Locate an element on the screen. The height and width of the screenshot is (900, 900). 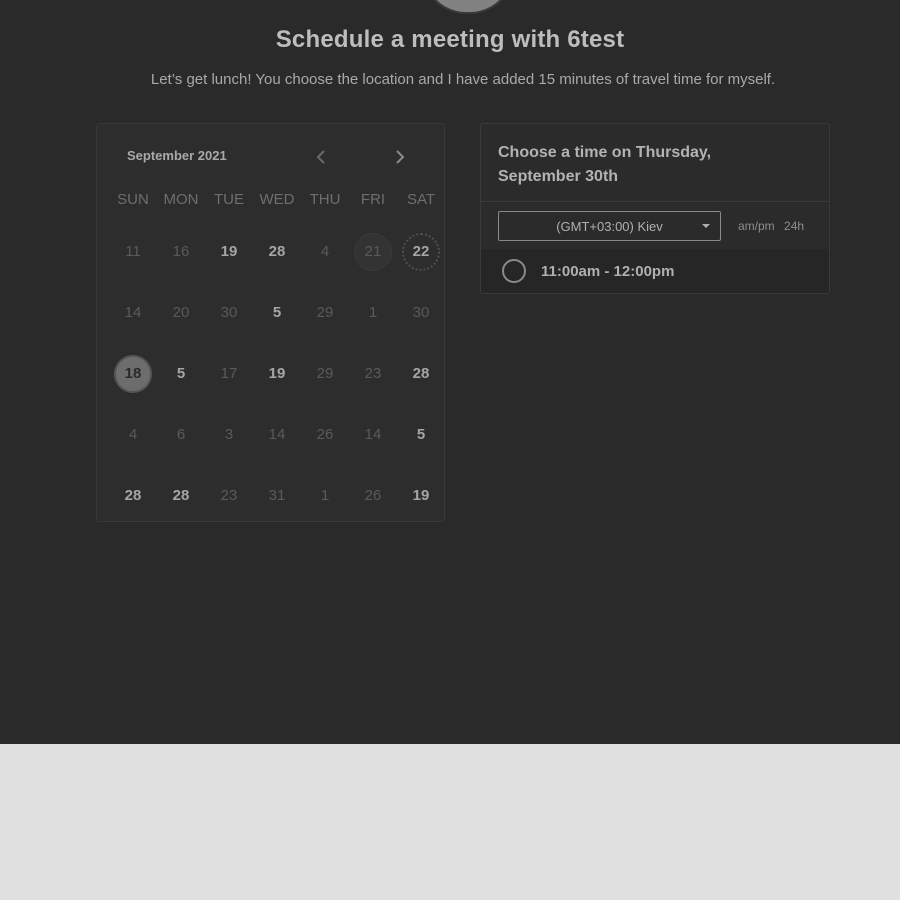
calendar-day: 16 is located at coordinates (181, 251).